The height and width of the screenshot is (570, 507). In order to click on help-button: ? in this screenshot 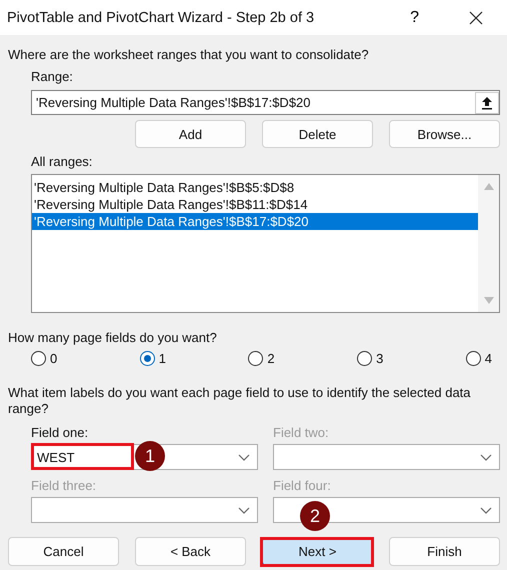, I will do `click(414, 17)`.